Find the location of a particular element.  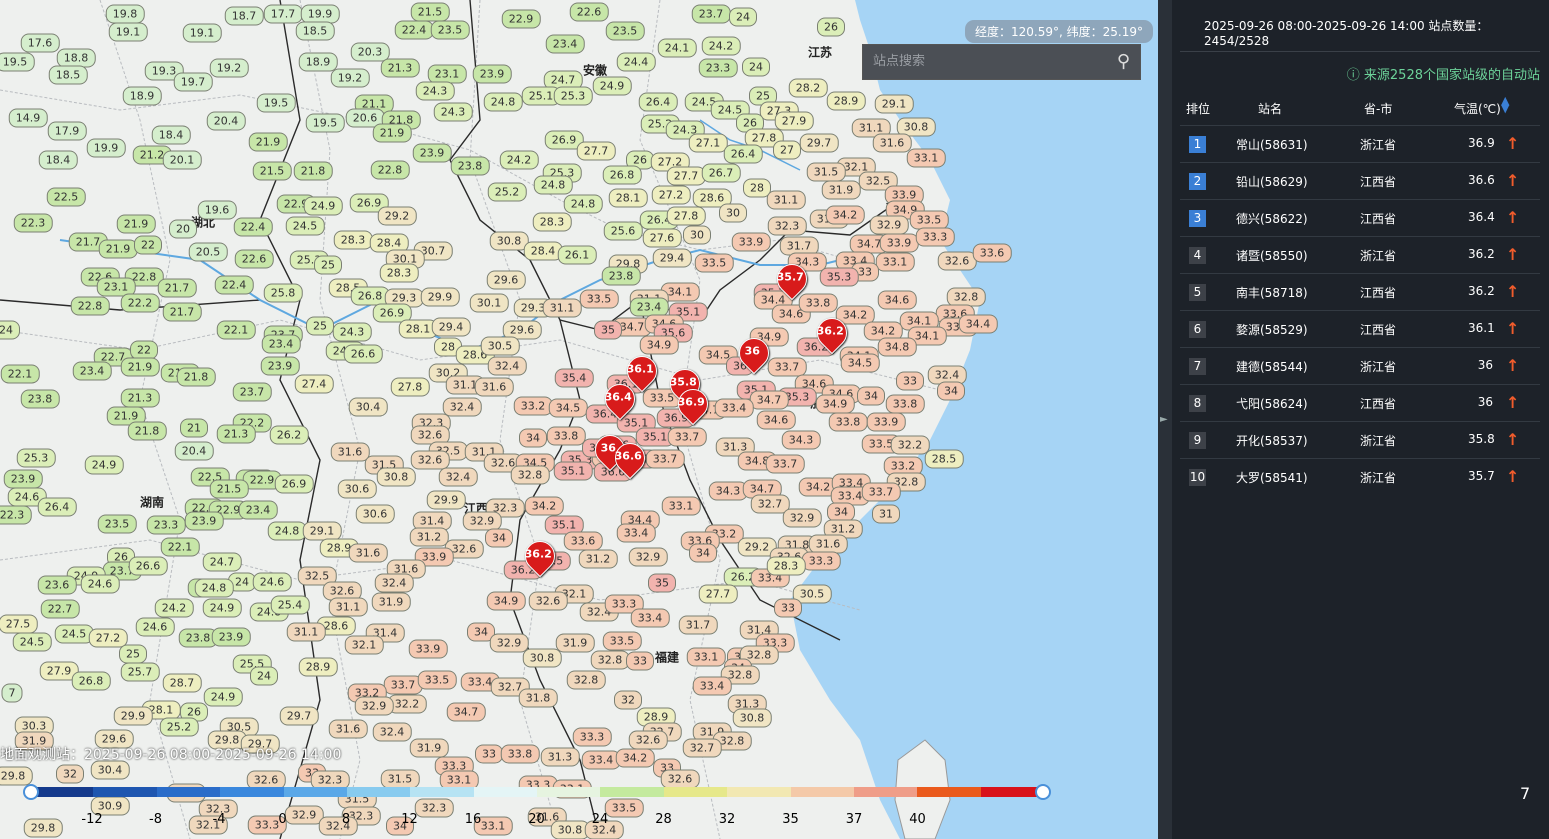

station-temp-label: 27.6 is located at coordinates (662, 238).